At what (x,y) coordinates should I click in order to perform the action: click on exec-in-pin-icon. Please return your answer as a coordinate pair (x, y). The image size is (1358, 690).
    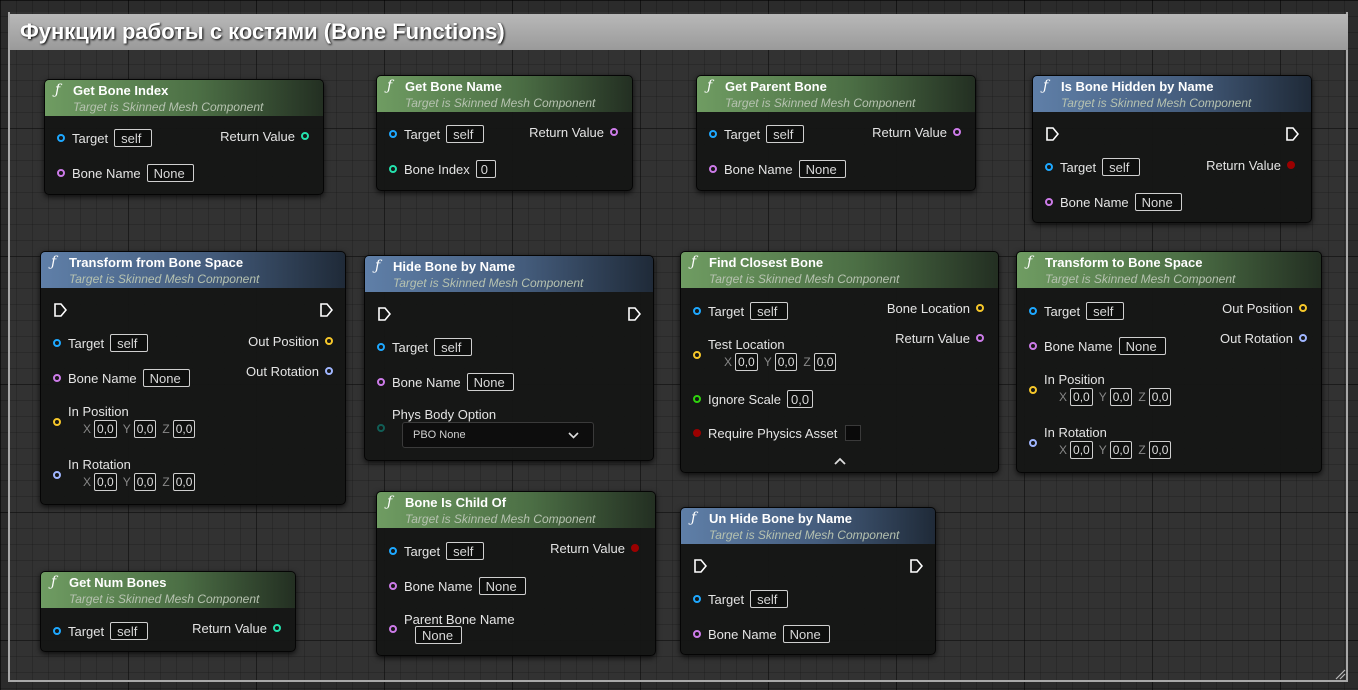
    Looking at the image, I should click on (1052, 134).